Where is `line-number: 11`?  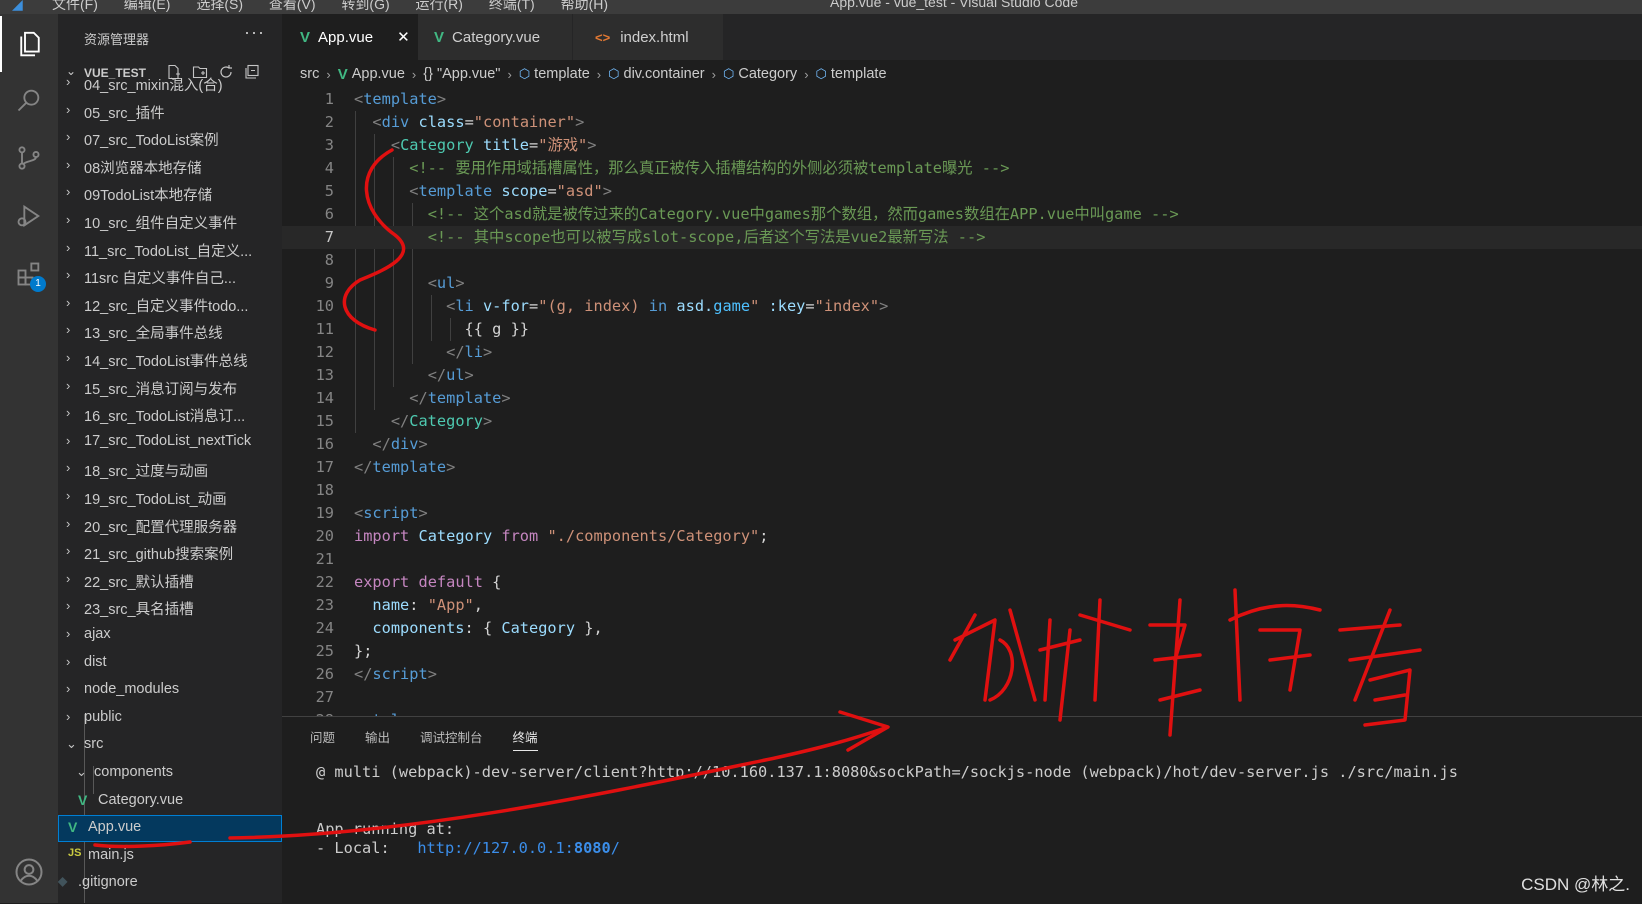
line-number: 11 is located at coordinates (324, 329).